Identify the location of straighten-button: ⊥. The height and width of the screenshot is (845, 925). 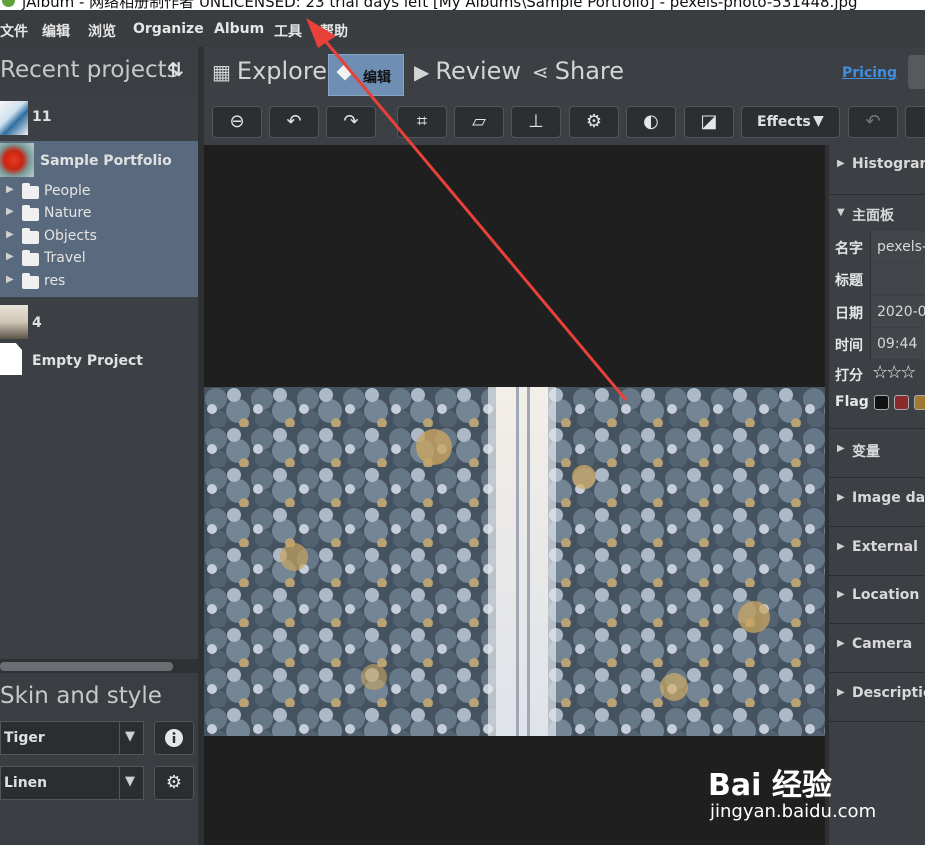
(536, 122).